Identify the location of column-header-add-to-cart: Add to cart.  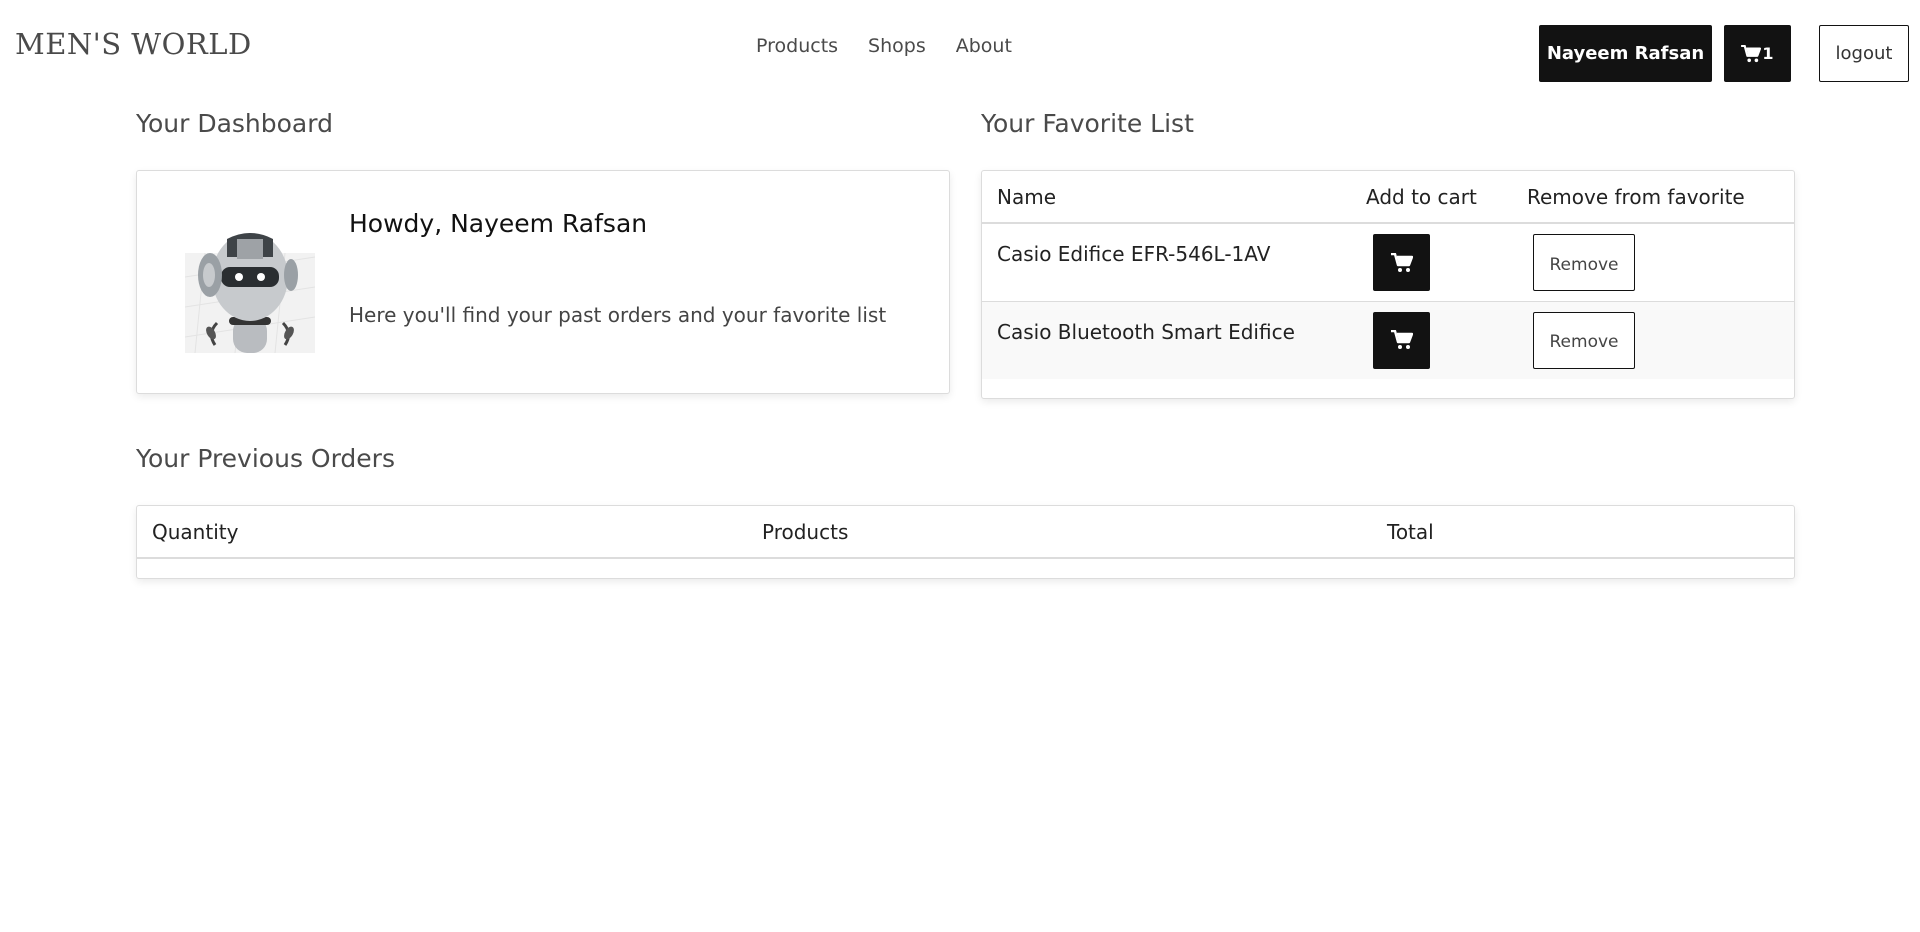
(1421, 196).